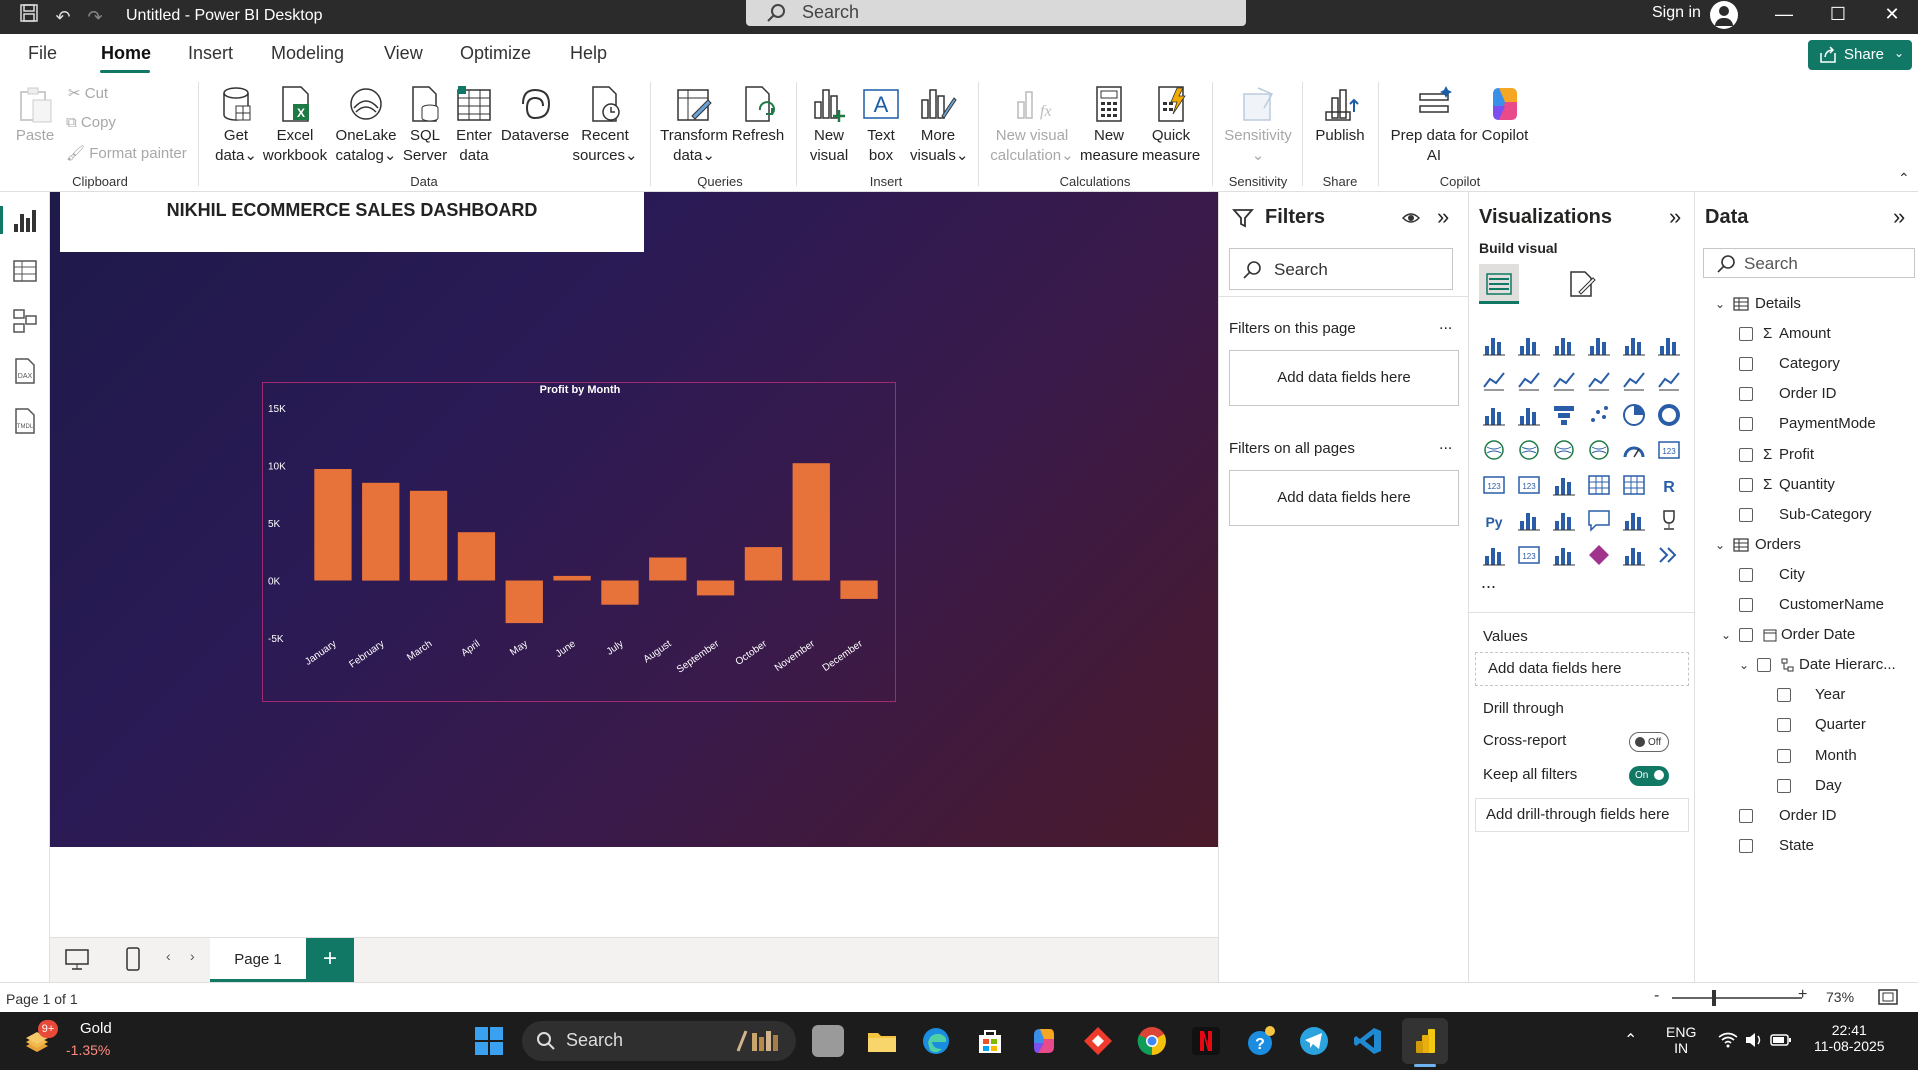 Image resolution: width=1918 pixels, height=1070 pixels. I want to click on multi-row-card-icon: 123, so click(1494, 485).